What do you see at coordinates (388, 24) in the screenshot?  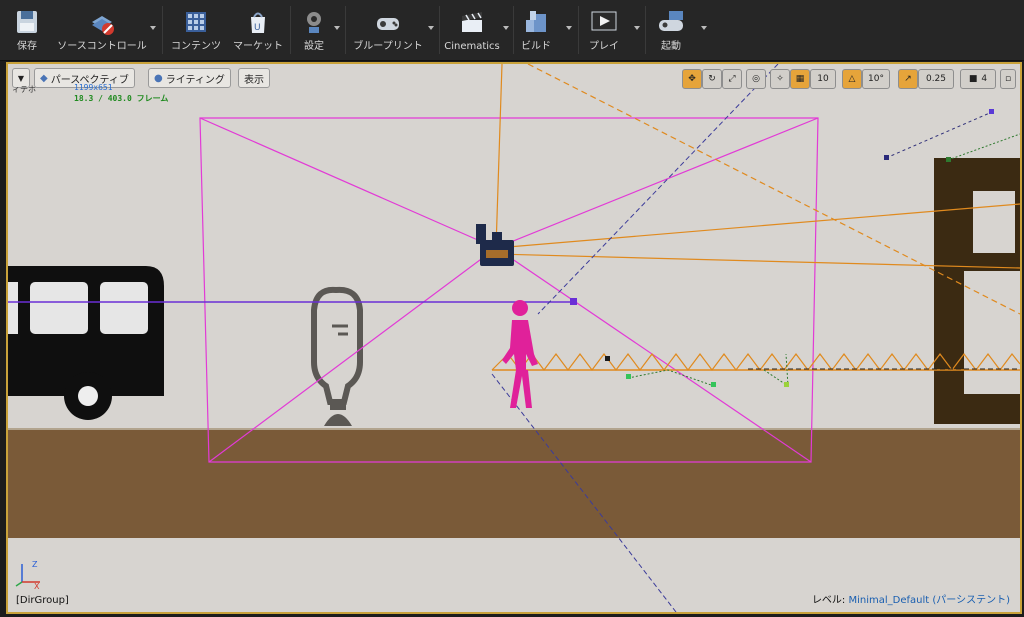 I see `blueprints-icon` at bounding box center [388, 24].